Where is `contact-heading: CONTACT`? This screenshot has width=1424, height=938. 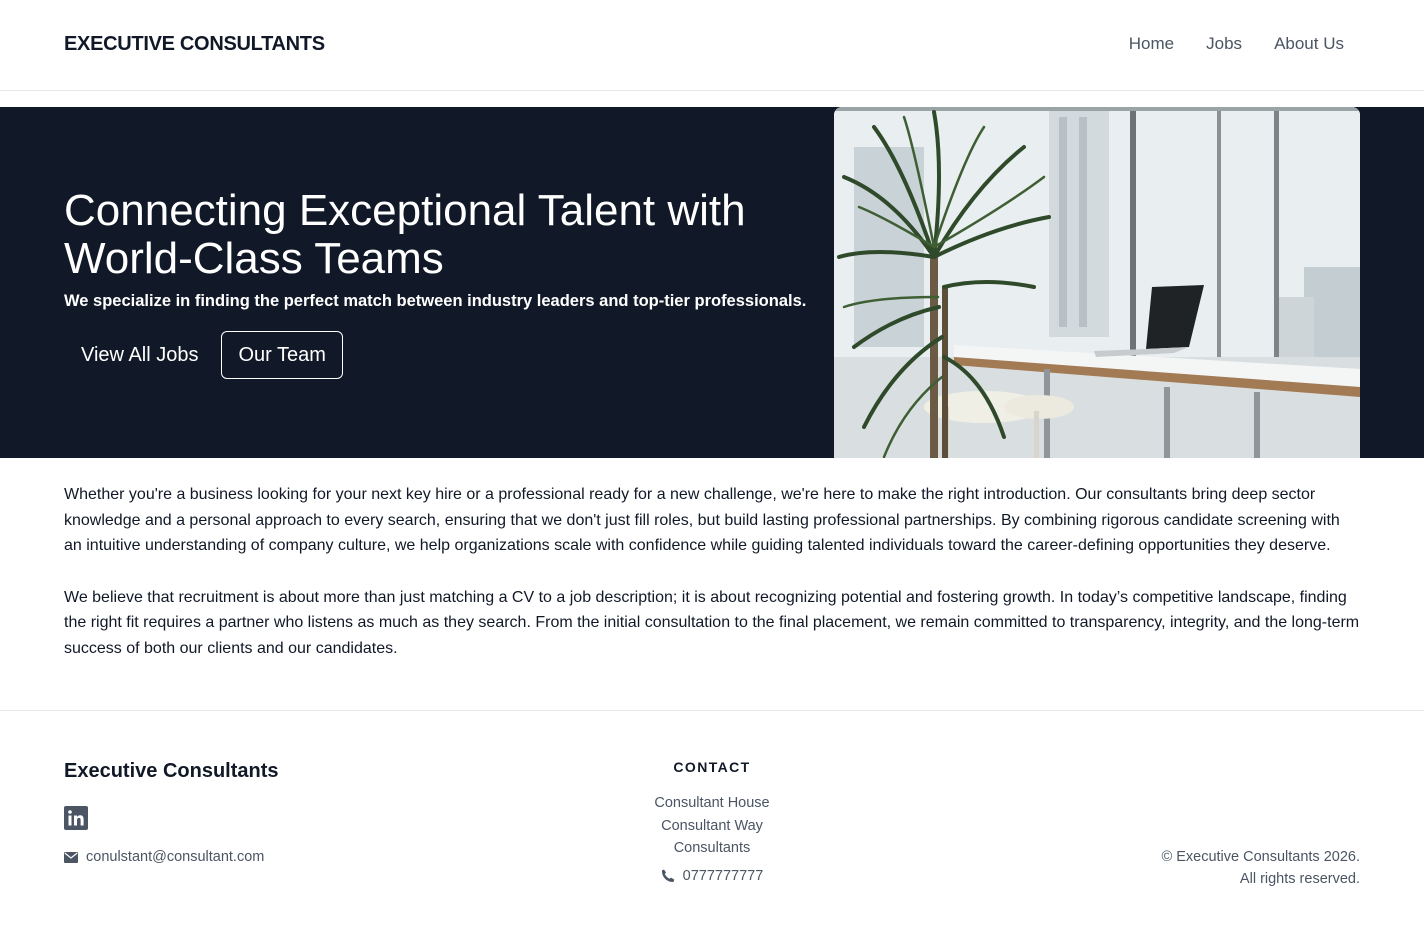 contact-heading: CONTACT is located at coordinates (712, 767).